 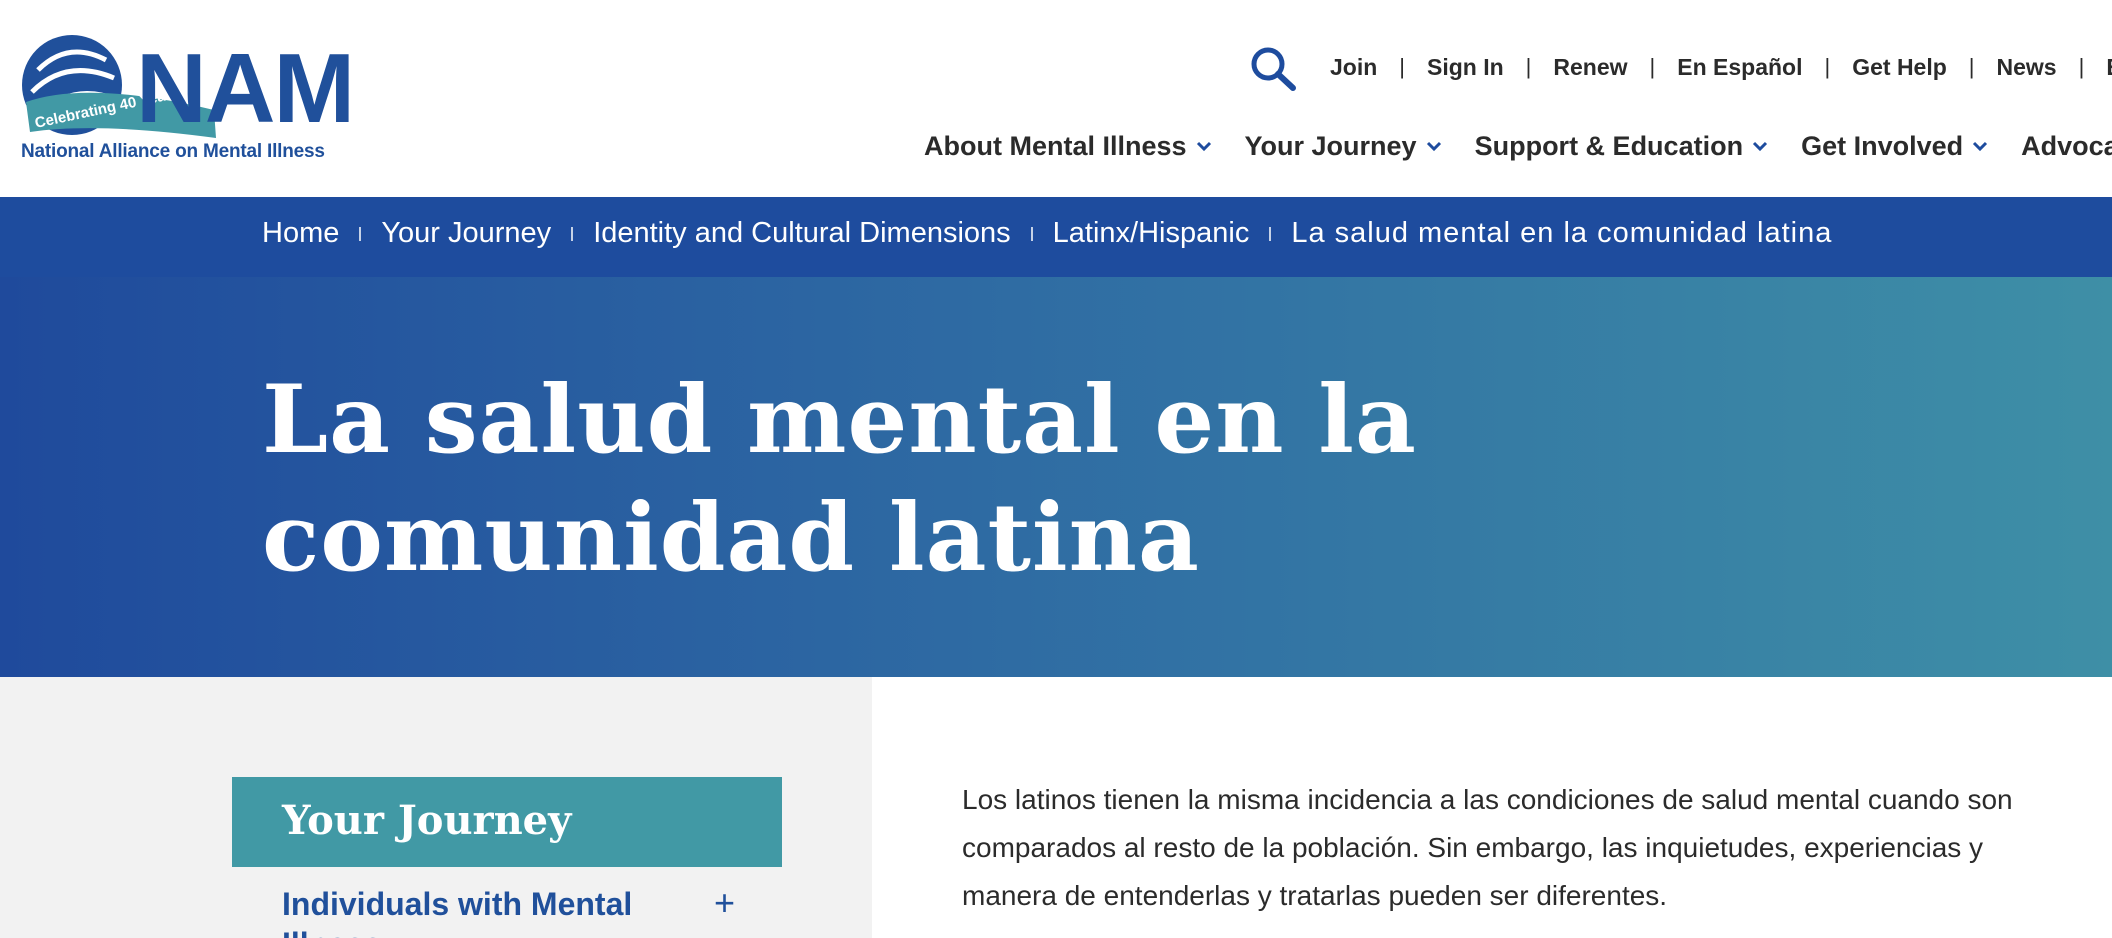 What do you see at coordinates (2027, 67) in the screenshot?
I see `utility-link-news: News` at bounding box center [2027, 67].